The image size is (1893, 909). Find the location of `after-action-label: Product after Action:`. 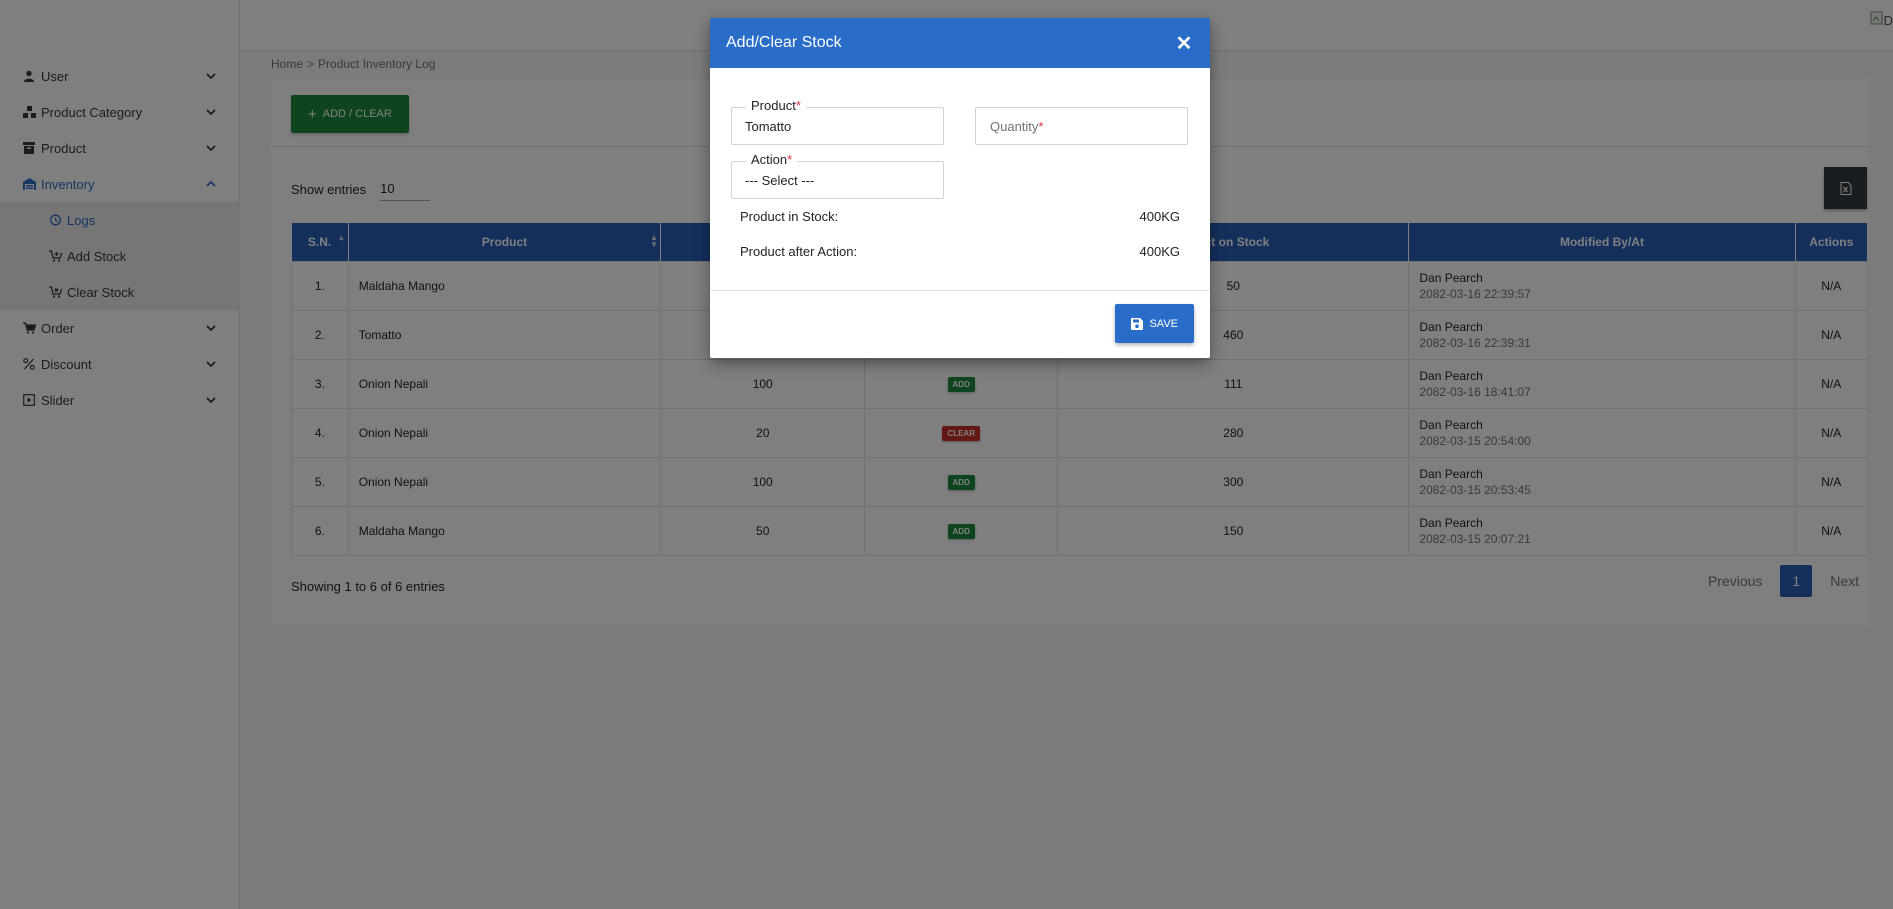

after-action-label: Product after Action: is located at coordinates (799, 251).